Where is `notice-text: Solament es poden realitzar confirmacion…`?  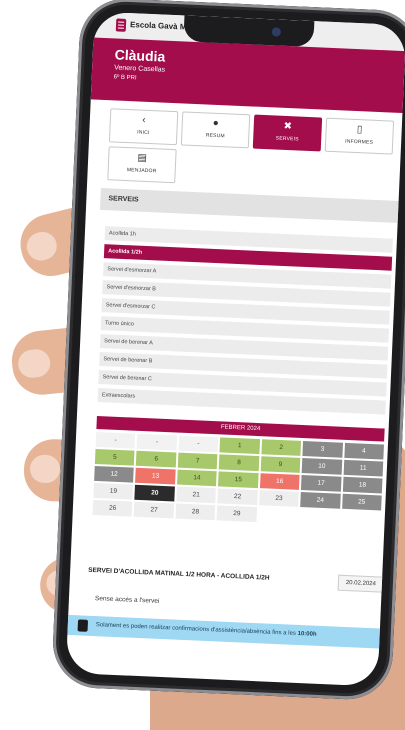 notice-text: Solament es poden realitzar confirmacion… is located at coordinates (206, 630).